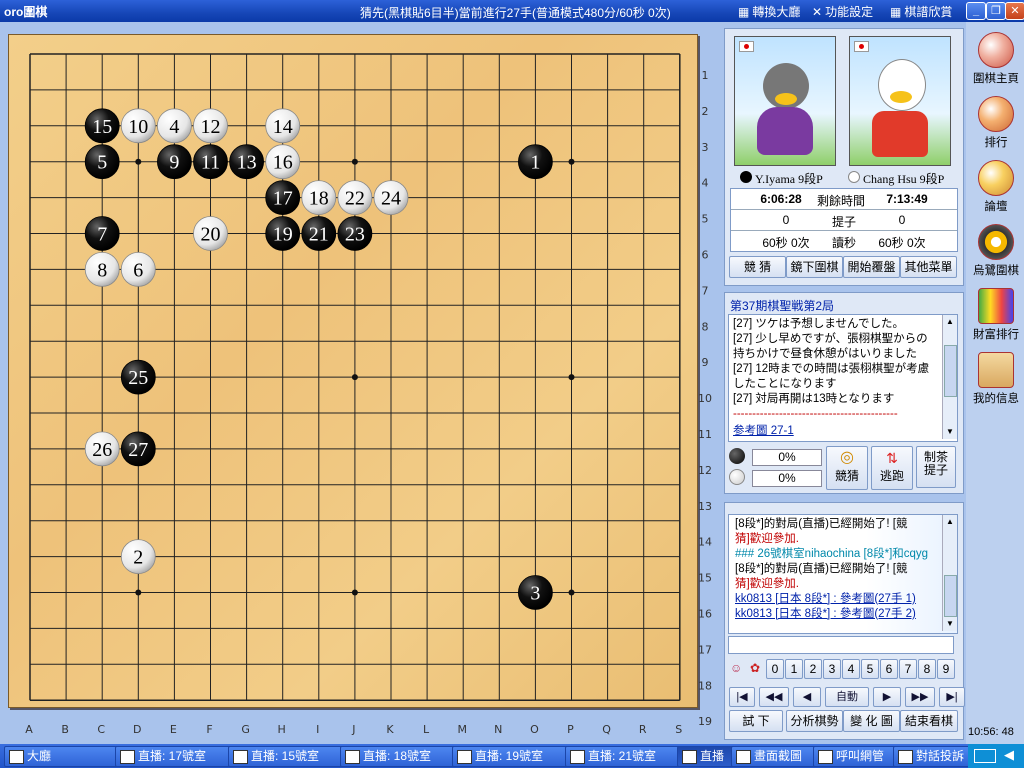 The width and height of the screenshot is (1024, 768). What do you see at coordinates (173, 729) in the screenshot?
I see `column-label: E` at bounding box center [173, 729].